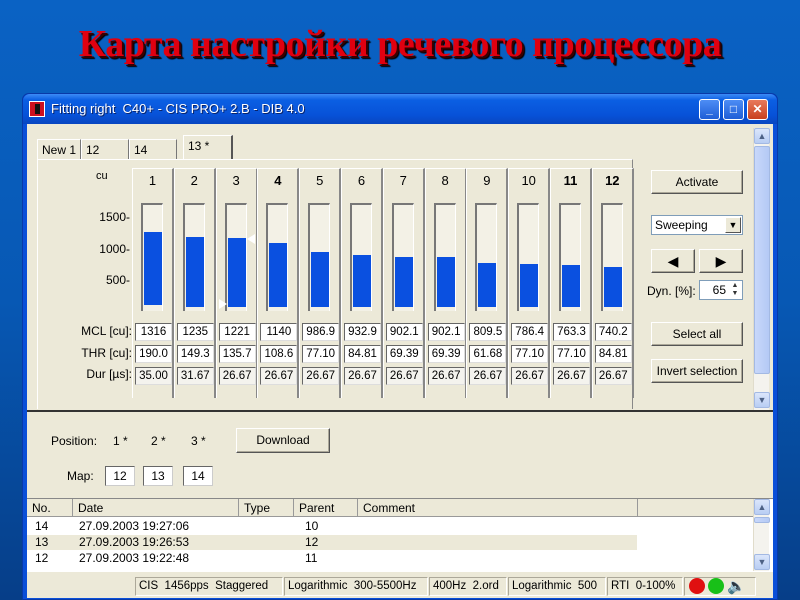 The width and height of the screenshot is (800, 600). I want to click on select-all-button: Select all, so click(697, 334).